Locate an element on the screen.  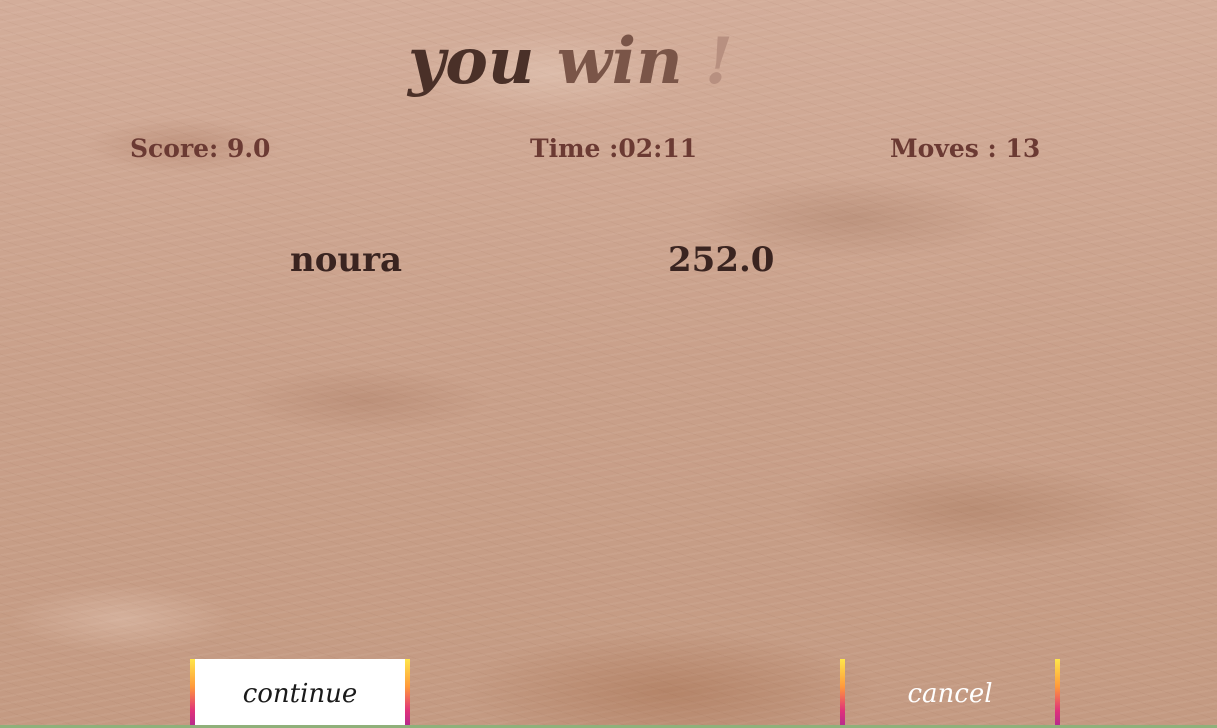
player-name: noura is located at coordinates (346, 260).